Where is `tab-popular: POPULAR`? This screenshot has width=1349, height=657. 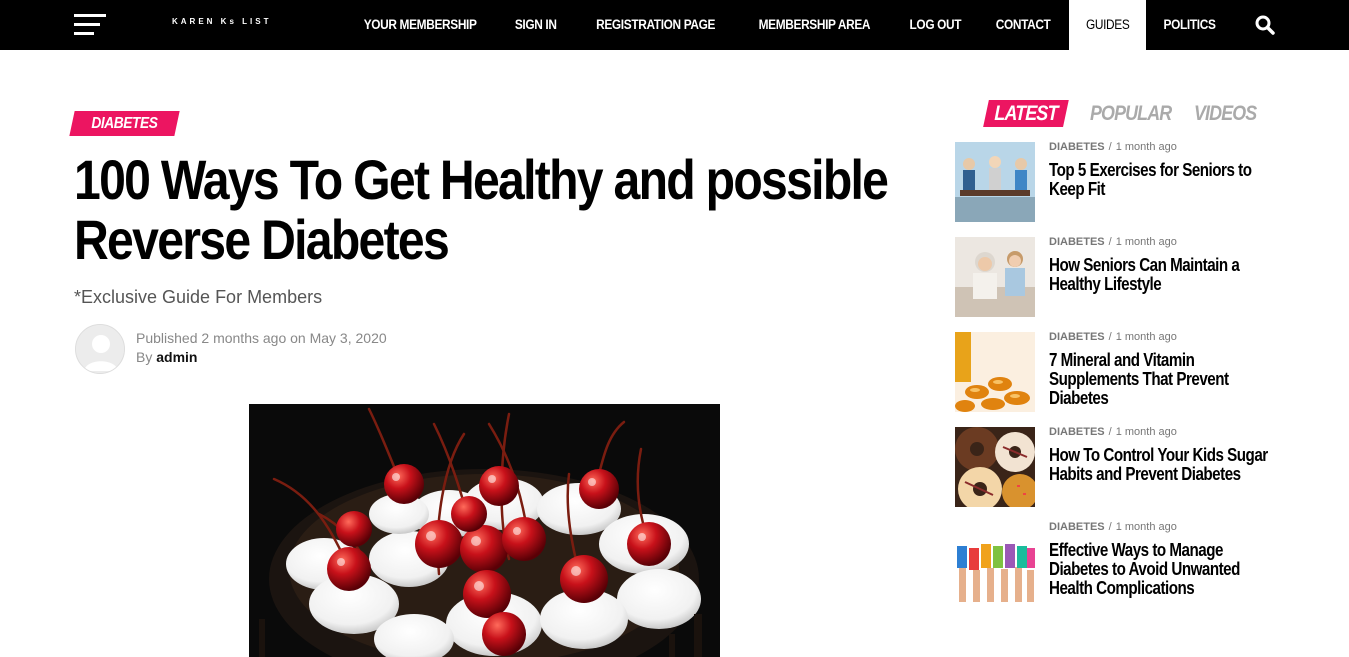 tab-popular: POPULAR is located at coordinates (1131, 113).